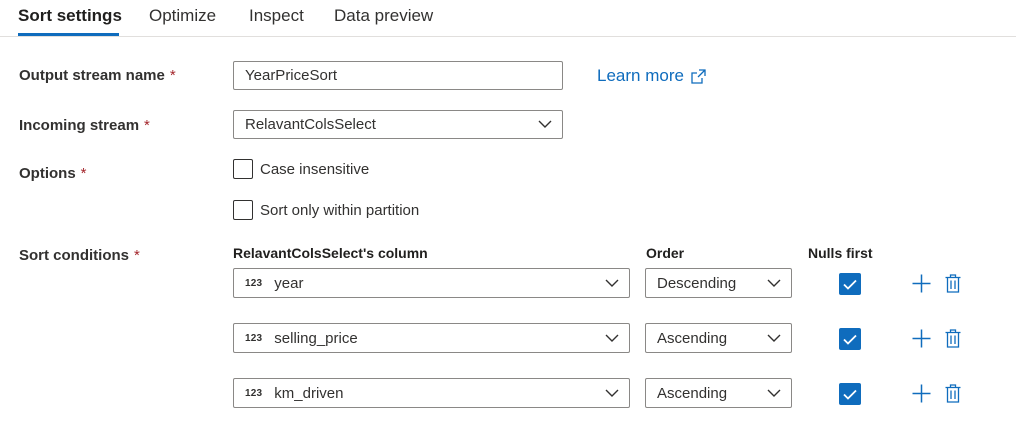 This screenshot has height=443, width=1016. Describe the element at coordinates (316, 338) in the screenshot. I see `sort-column-value: selling_price` at that location.